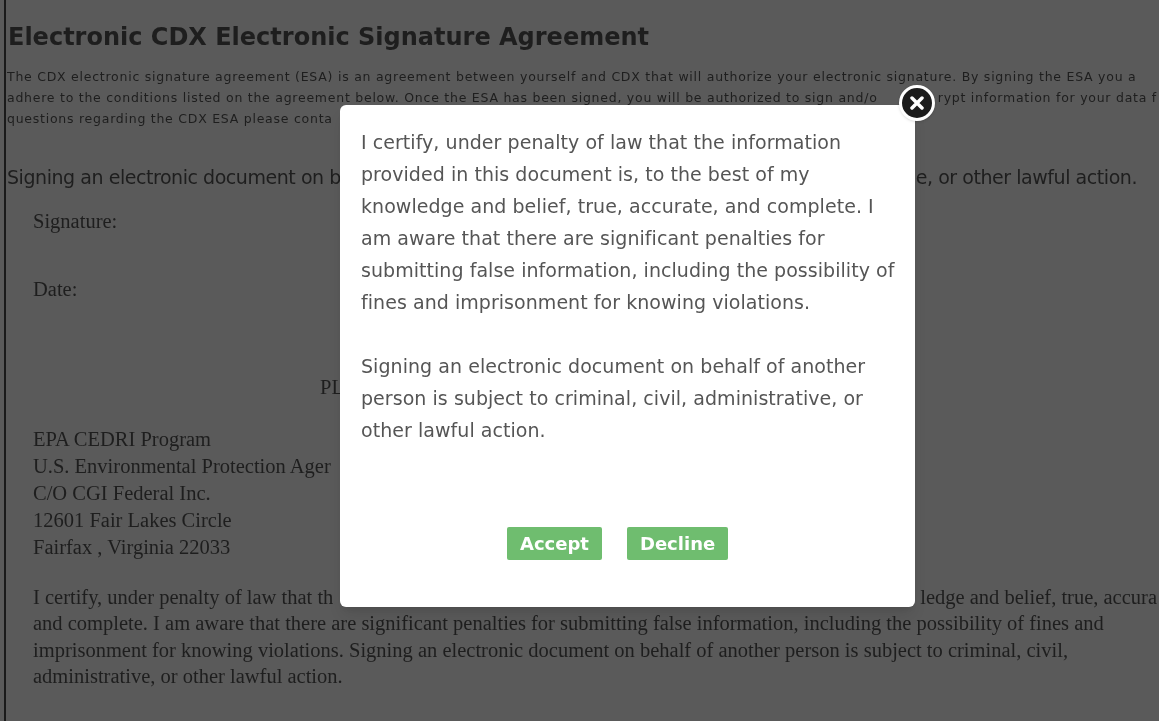  What do you see at coordinates (1038, 598) in the screenshot?
I see `certification-text: ledge and belief, true, accura` at bounding box center [1038, 598].